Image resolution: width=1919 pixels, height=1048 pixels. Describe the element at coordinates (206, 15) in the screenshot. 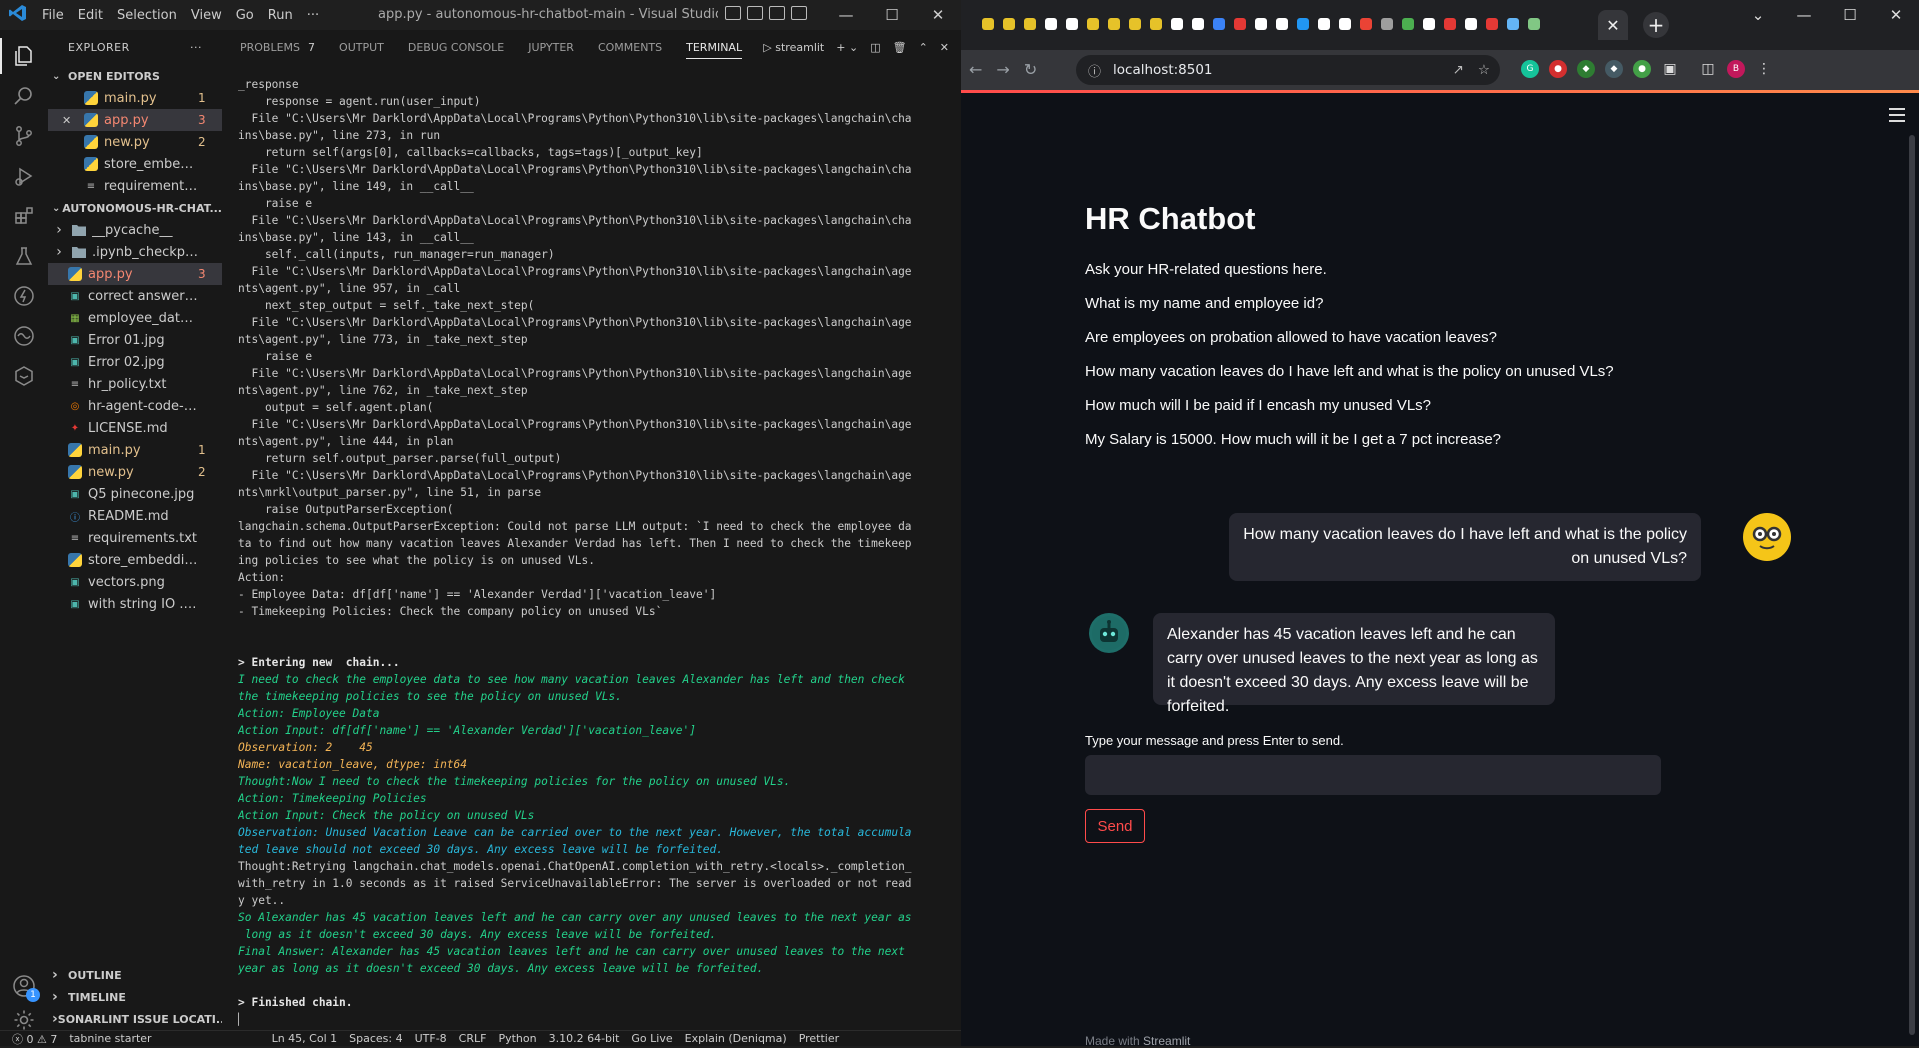

I see `menu-item: View` at that location.